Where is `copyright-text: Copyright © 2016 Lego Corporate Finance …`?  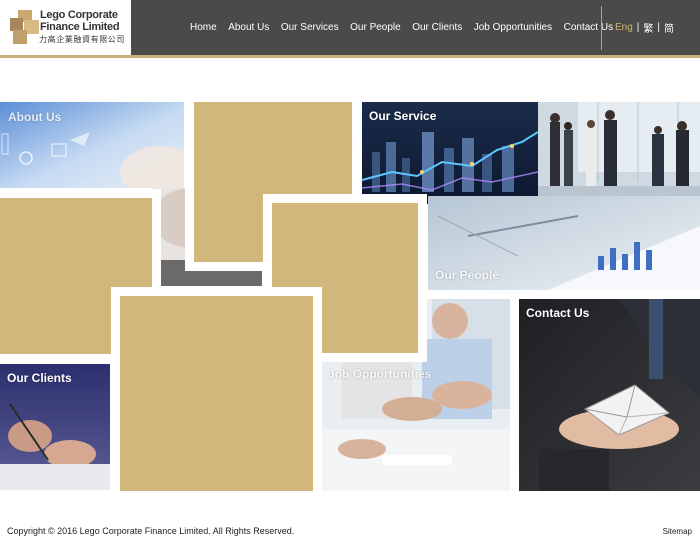
copyright-text: Copyright © 2016 Lego Corporate Finance … is located at coordinates (151, 531).